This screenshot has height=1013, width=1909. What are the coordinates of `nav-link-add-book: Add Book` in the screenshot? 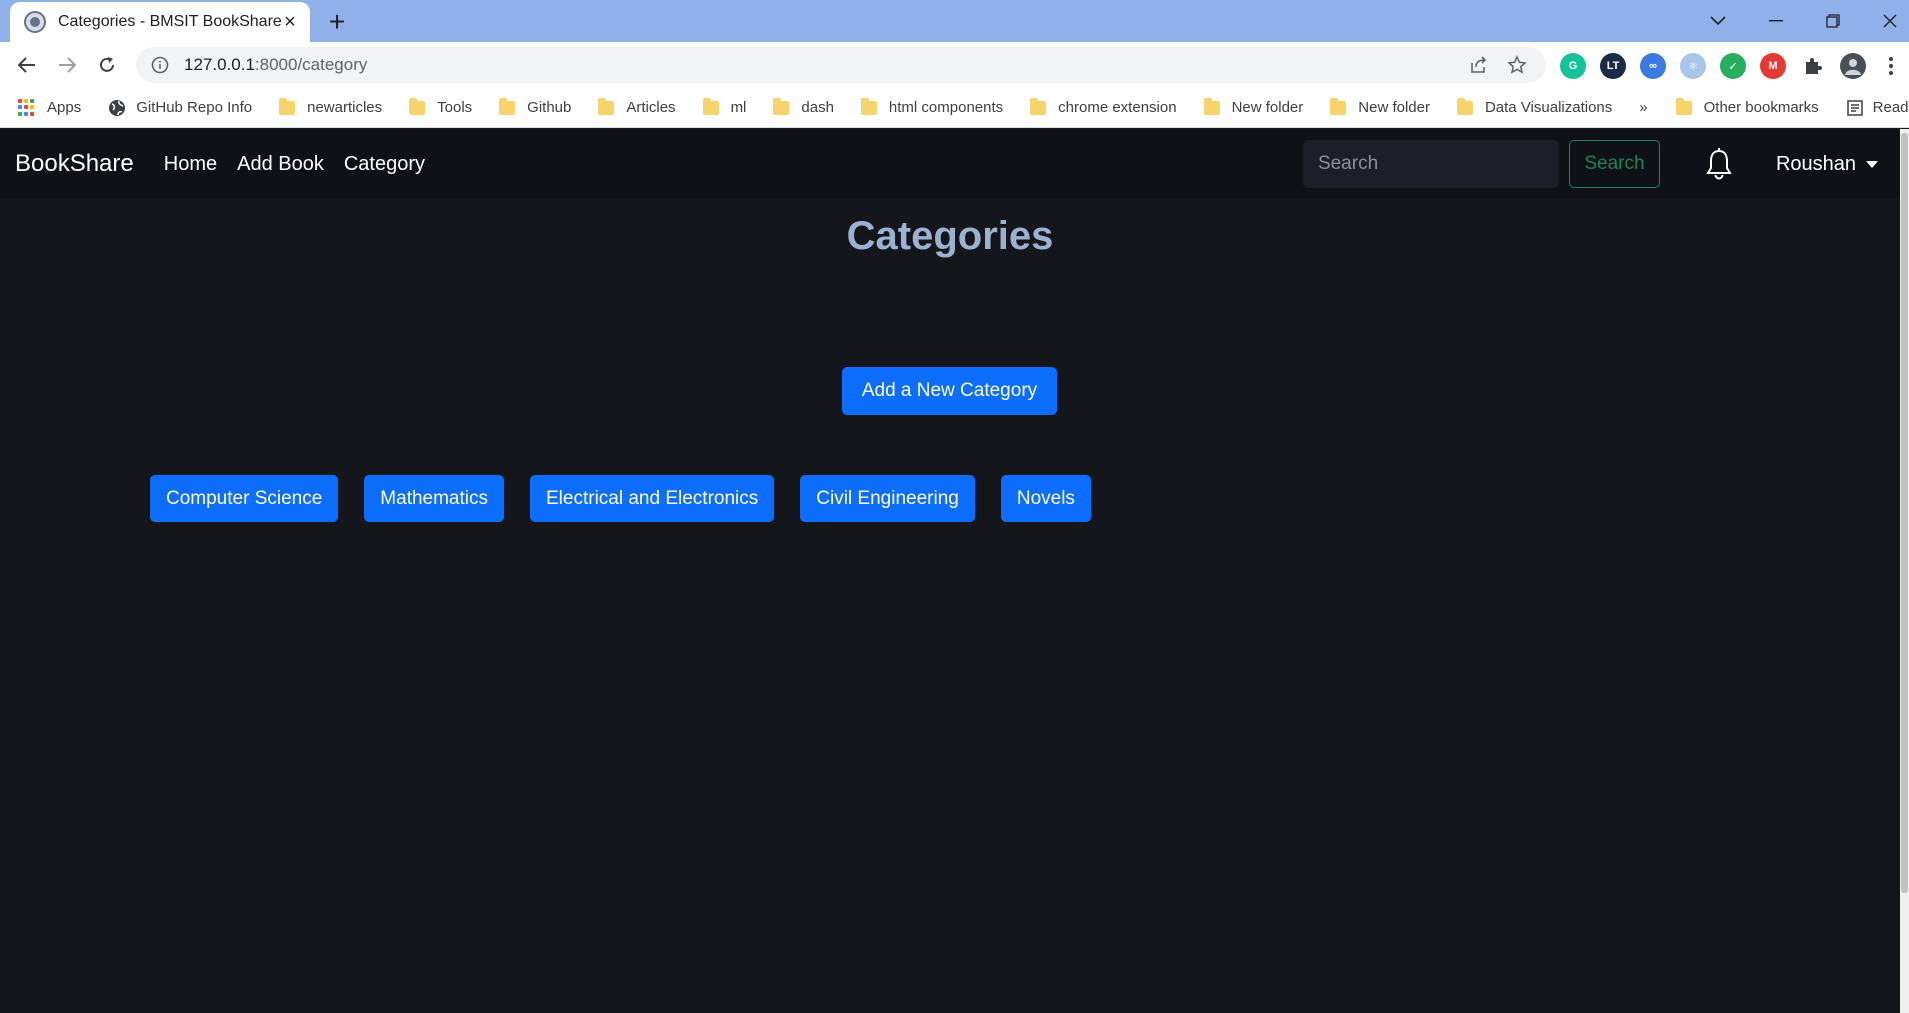 It's located at (280, 164).